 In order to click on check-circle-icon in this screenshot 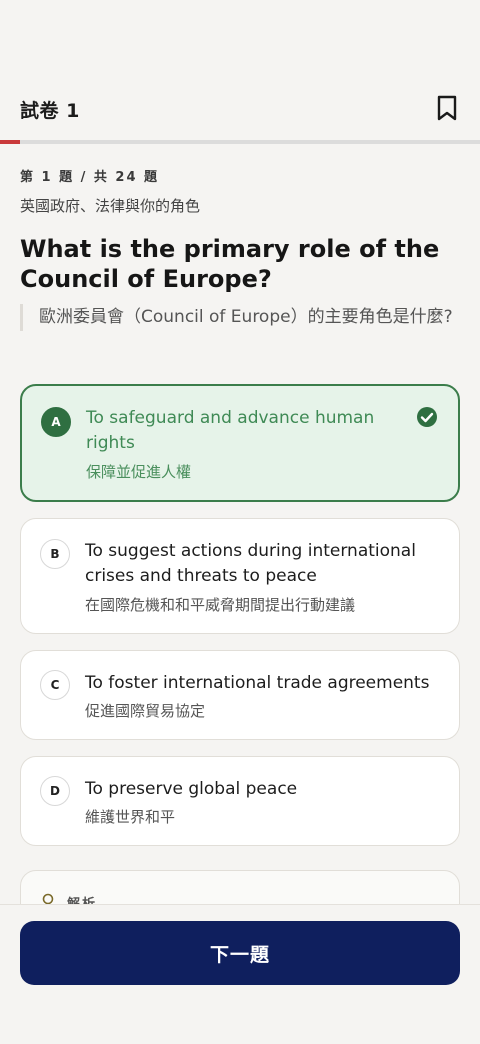, I will do `click(427, 417)`.